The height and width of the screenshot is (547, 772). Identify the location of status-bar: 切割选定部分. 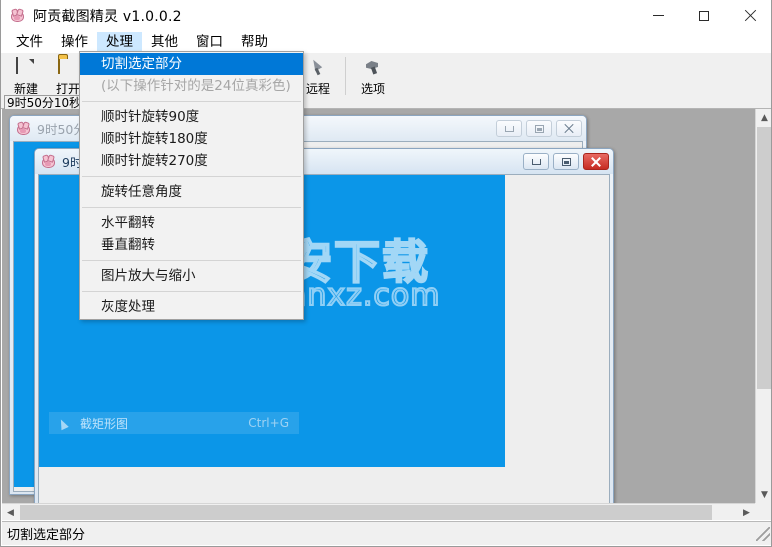
(386, 533).